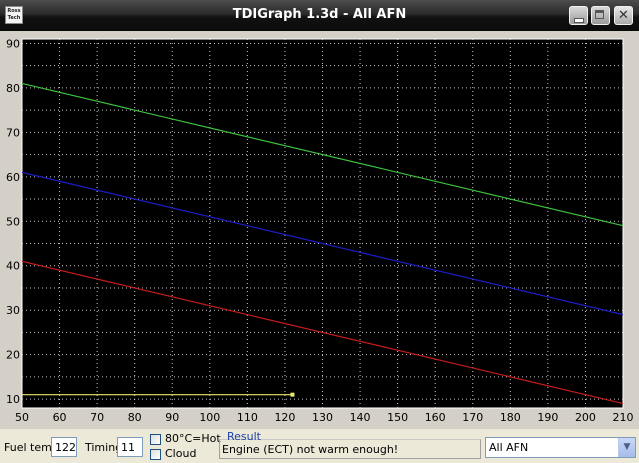 The height and width of the screenshot is (463, 639). Describe the element at coordinates (13, 88) in the screenshot. I see `y-tick-label: 80` at that location.